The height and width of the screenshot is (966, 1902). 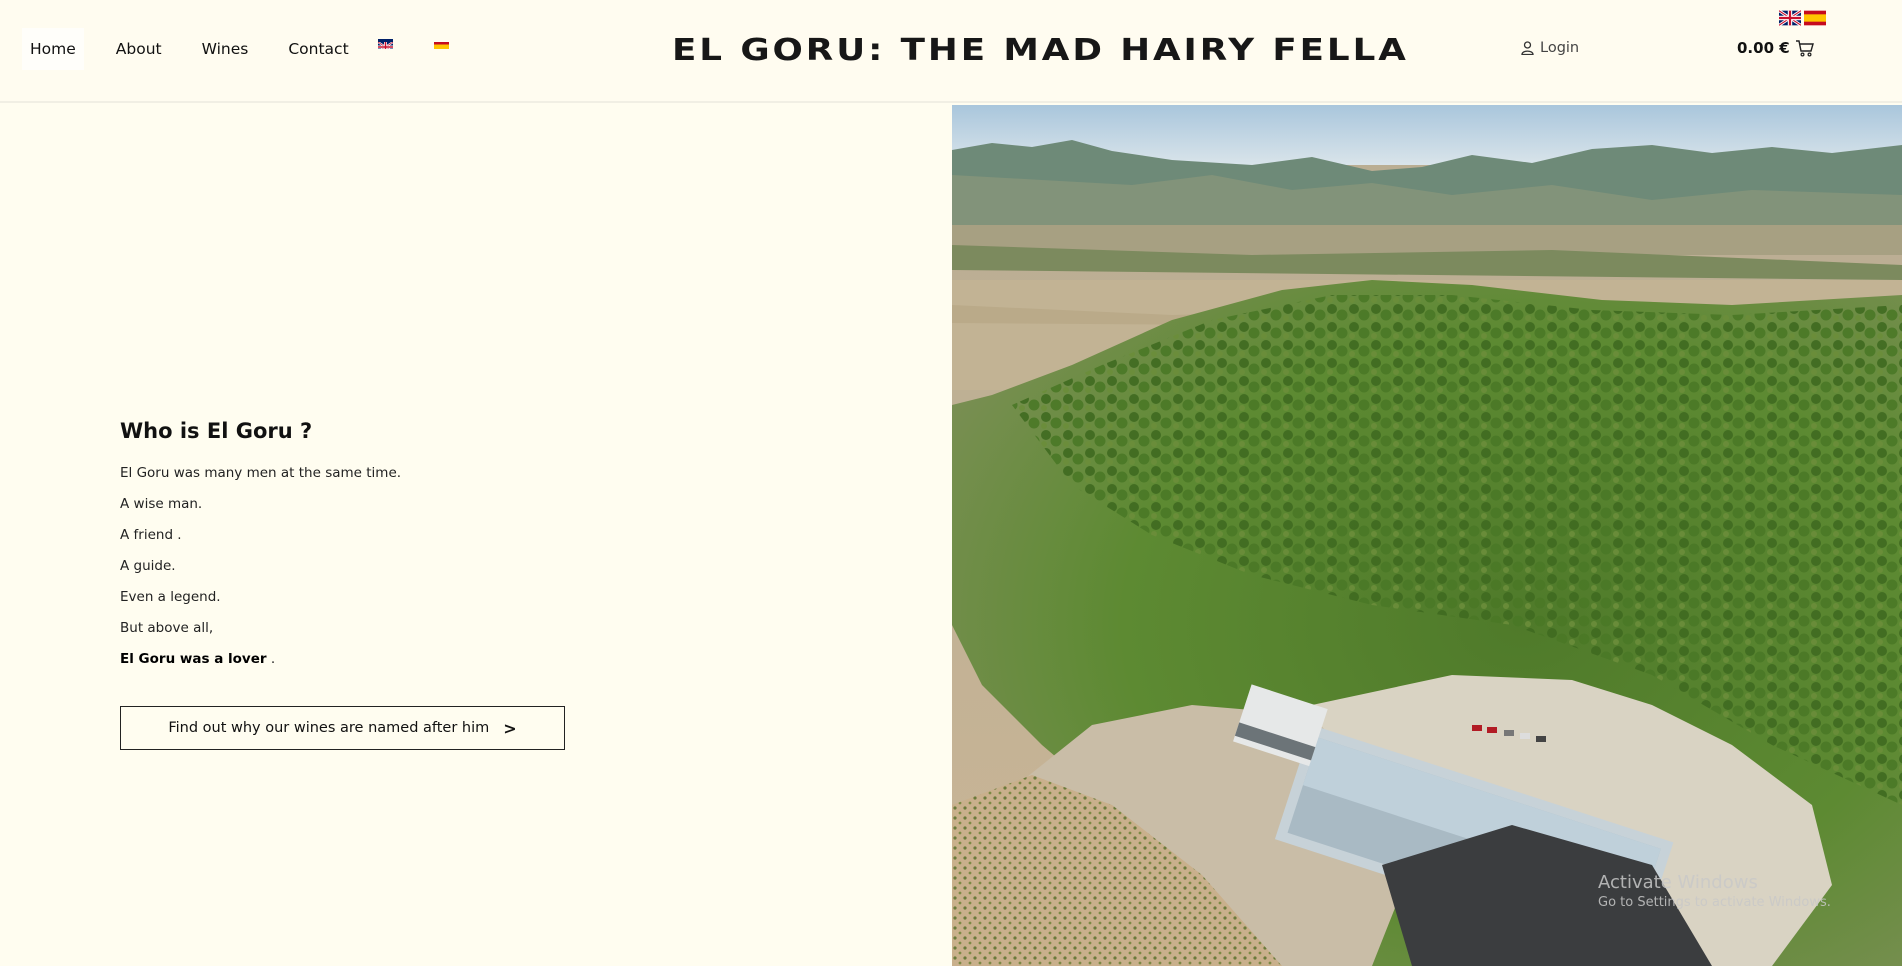 I want to click on text-tail: ., so click(x=271, y=659).